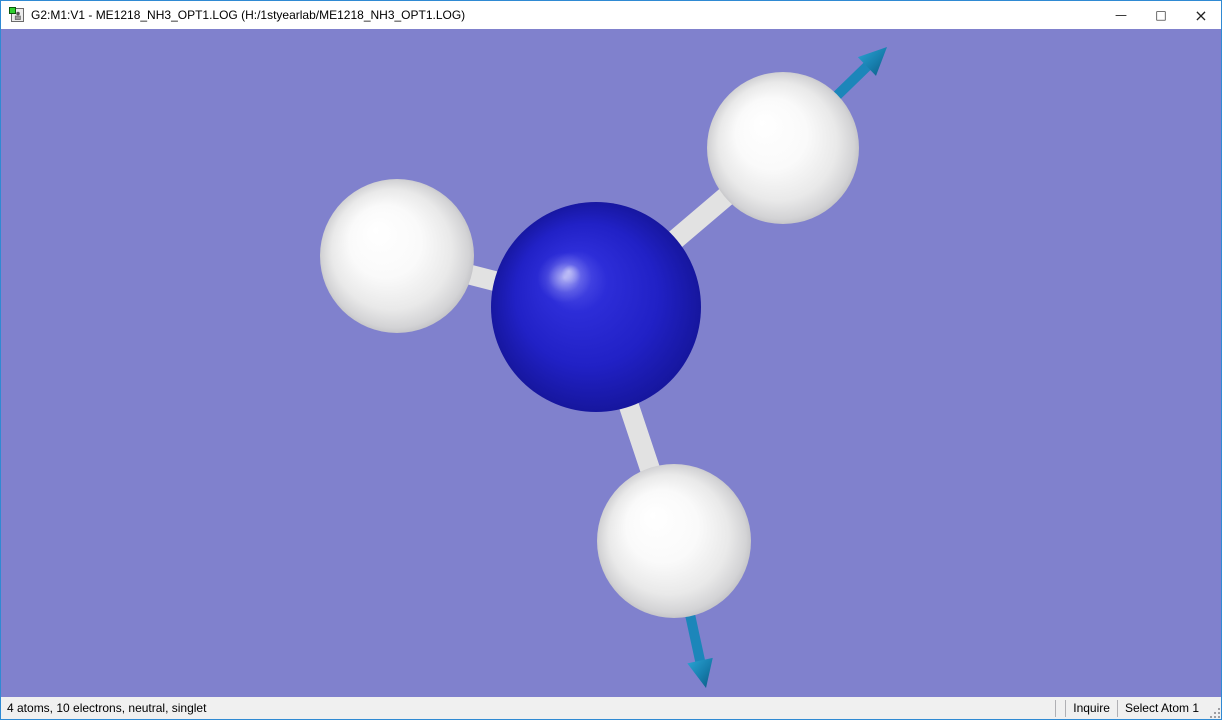 Image resolution: width=1222 pixels, height=720 pixels. Describe the element at coordinates (1161, 708) in the screenshot. I see `selection-mode-pane: Select Atom 1` at that location.